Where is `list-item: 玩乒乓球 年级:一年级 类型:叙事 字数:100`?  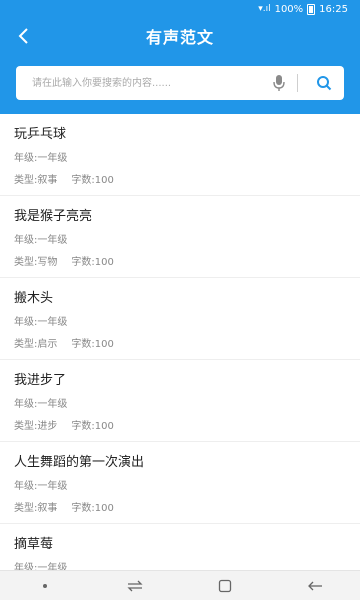
list-item: 玩乒乓球 年级:一年级 类型:叙事 字数:100 is located at coordinates (180, 155).